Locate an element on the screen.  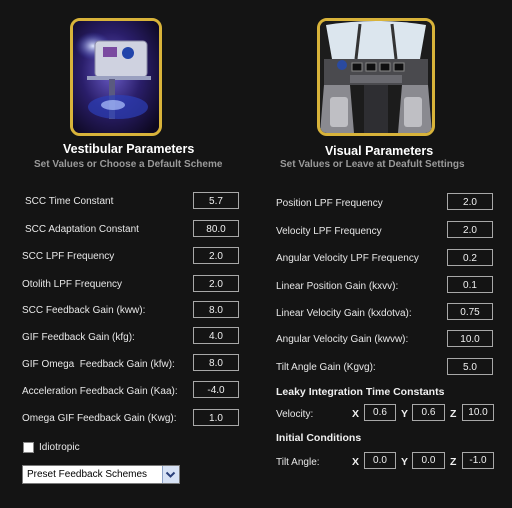
tilt-x-input: 0.0 is located at coordinates (380, 460).